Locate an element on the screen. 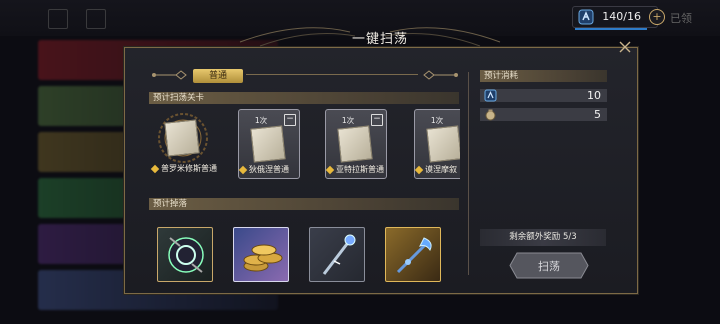  ornament-left is located at coordinates (169, 75).